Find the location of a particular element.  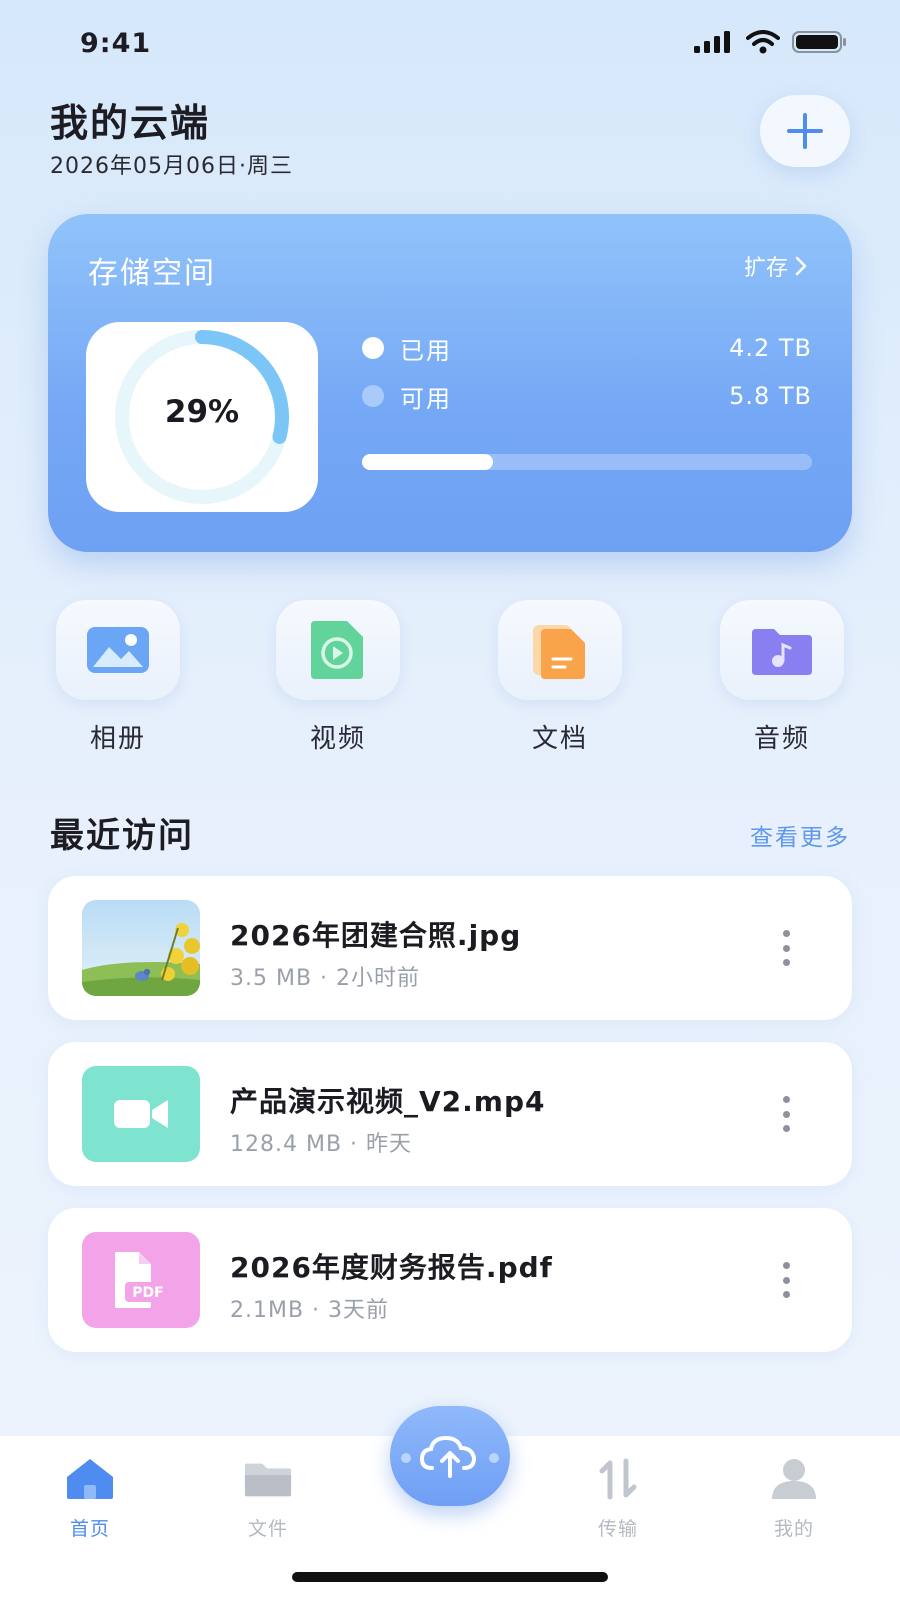

storage-title: 存储空间 is located at coordinates (152, 273).